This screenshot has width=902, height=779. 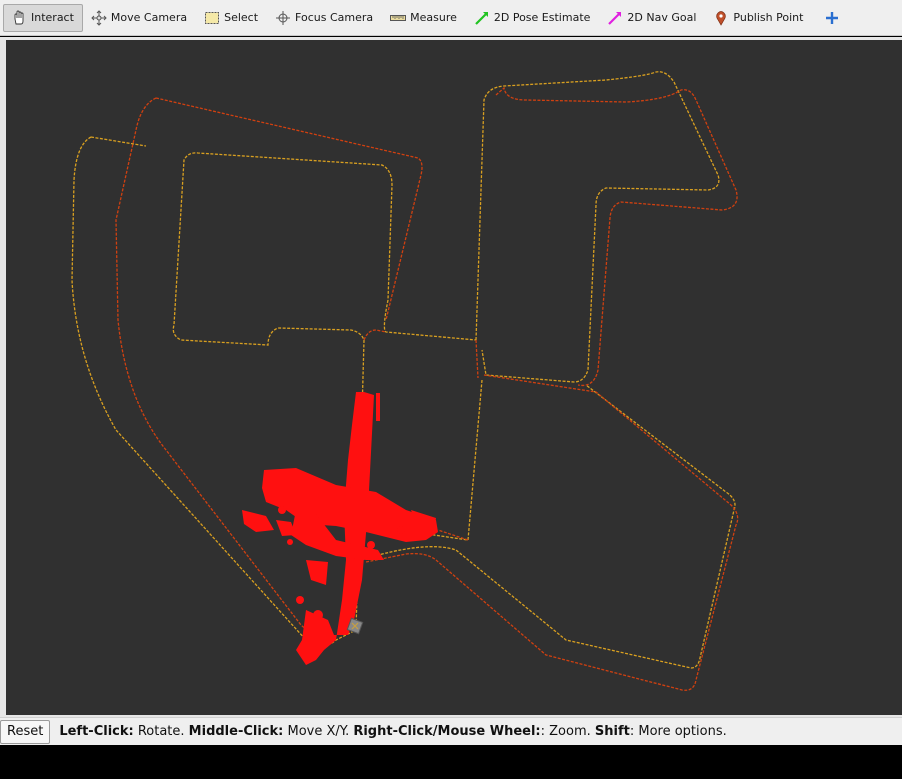 I want to click on tool-2d-pose-estimate: 2D Pose Estimate, so click(x=533, y=18).